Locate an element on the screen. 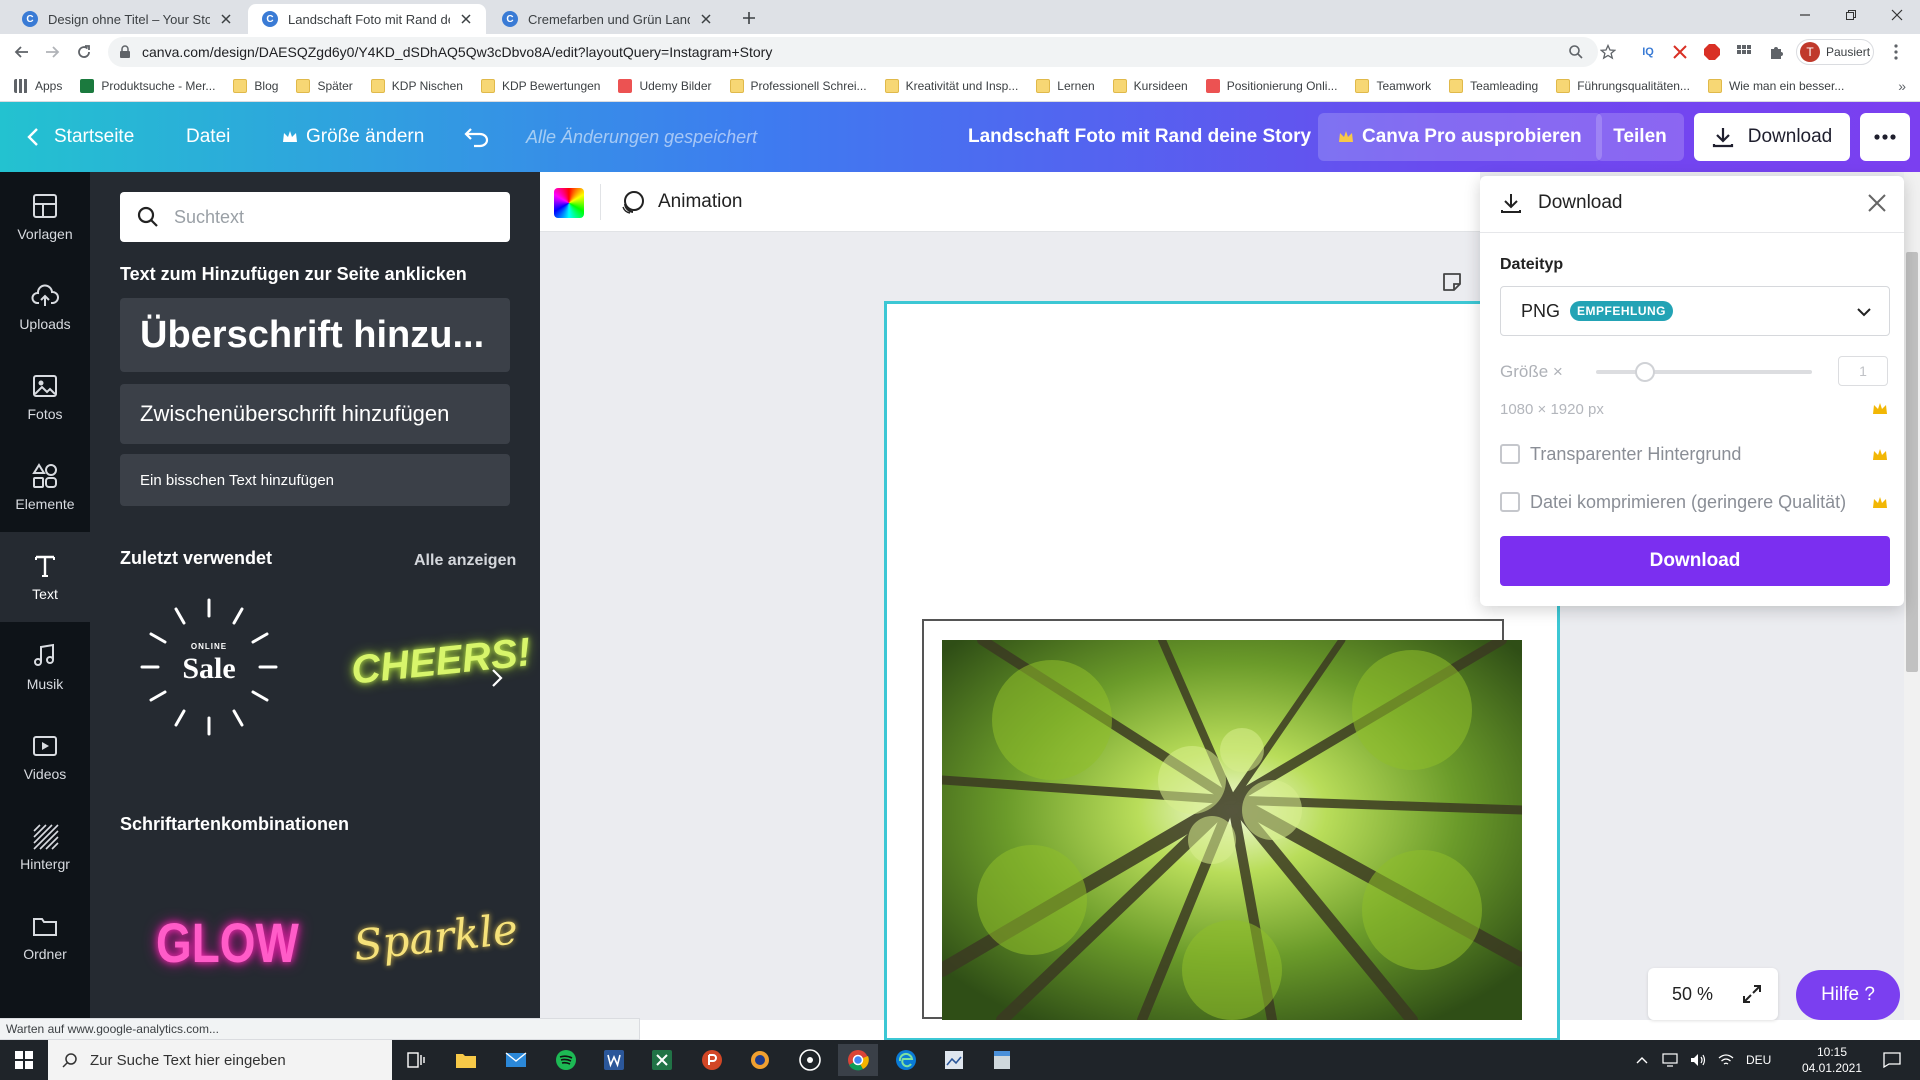 This screenshot has width=1920, height=1080. search-input is located at coordinates (334, 217).